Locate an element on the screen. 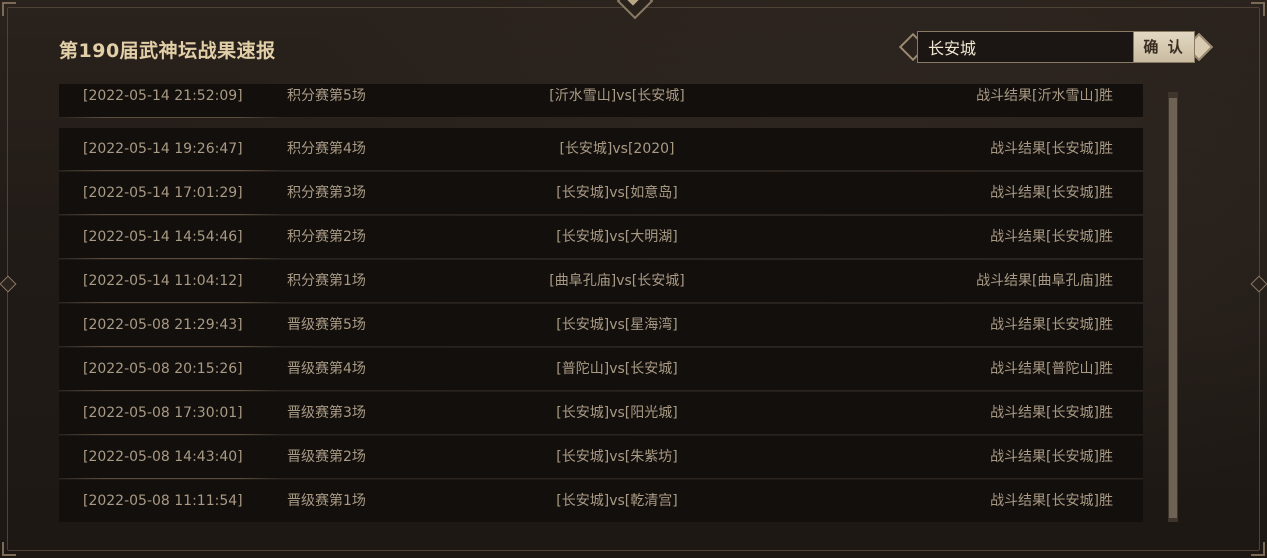  scrollbar is located at coordinates (1173, 307).